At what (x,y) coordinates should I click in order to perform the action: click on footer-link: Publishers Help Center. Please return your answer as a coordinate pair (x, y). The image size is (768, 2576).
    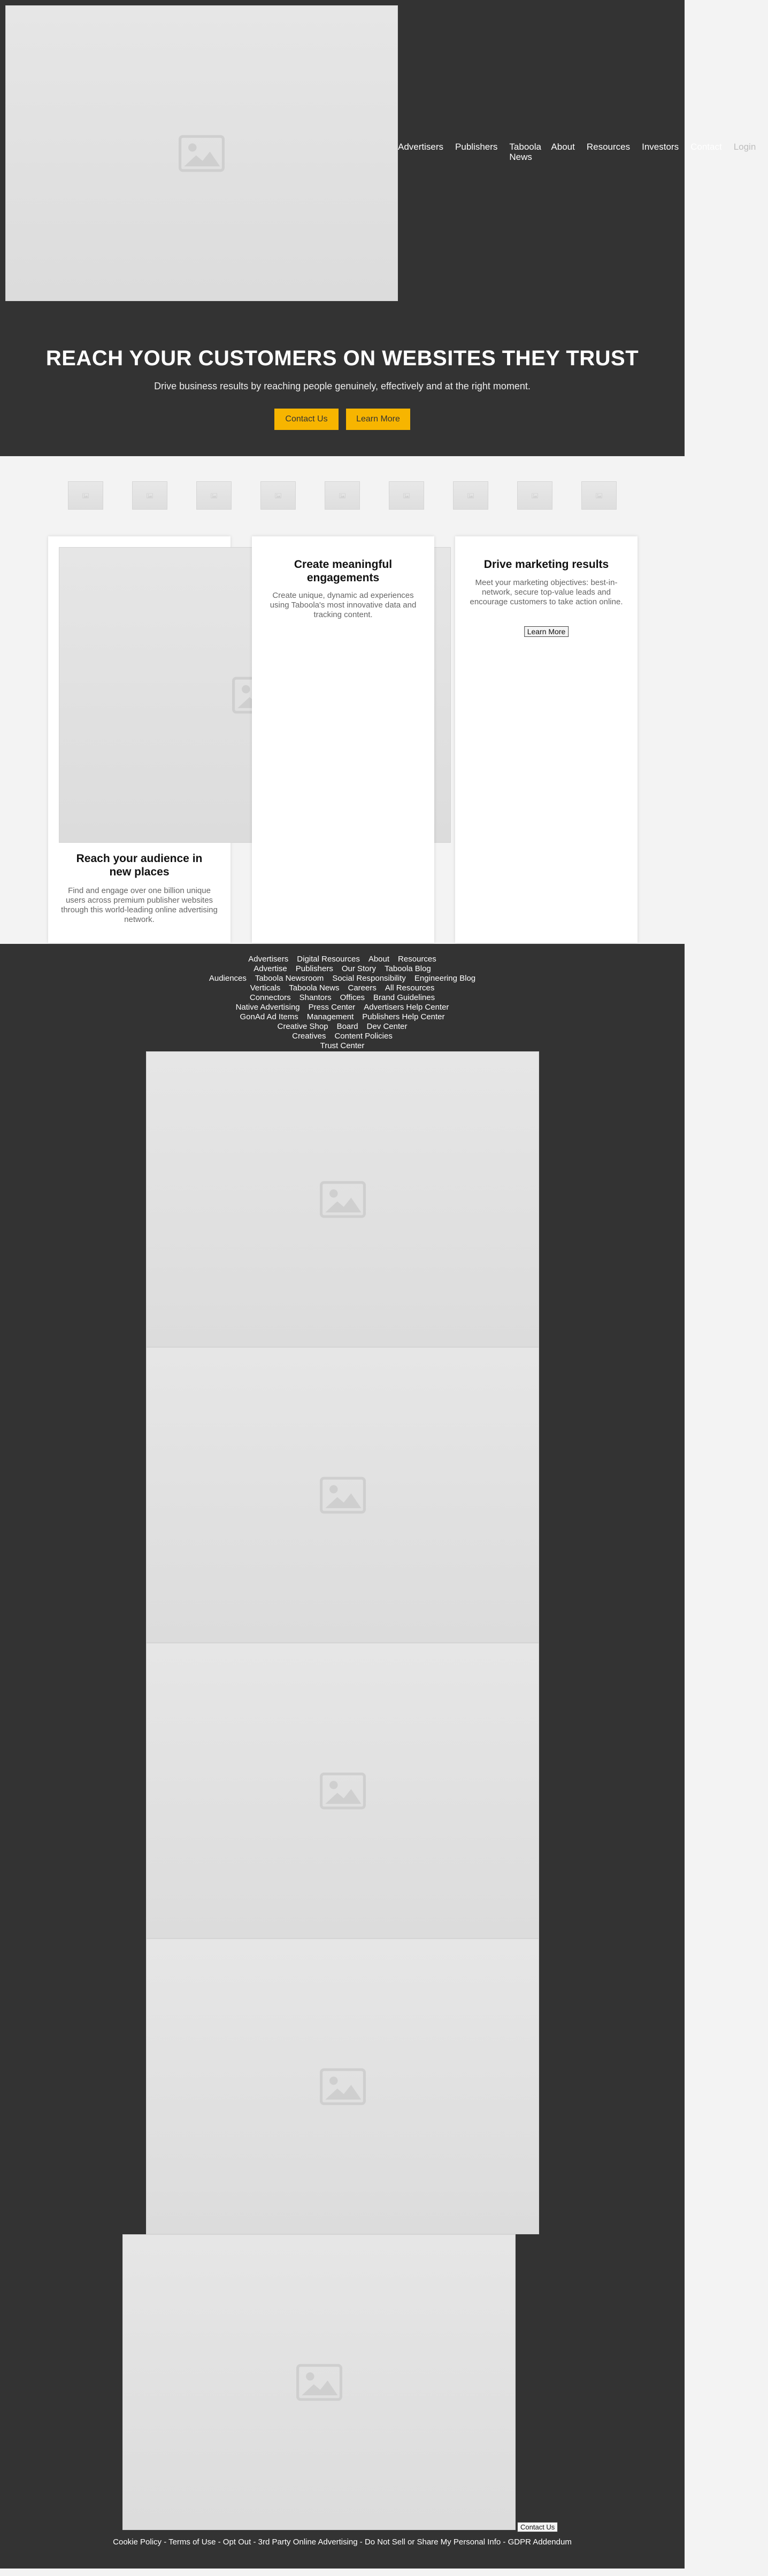
    Looking at the image, I should click on (403, 1016).